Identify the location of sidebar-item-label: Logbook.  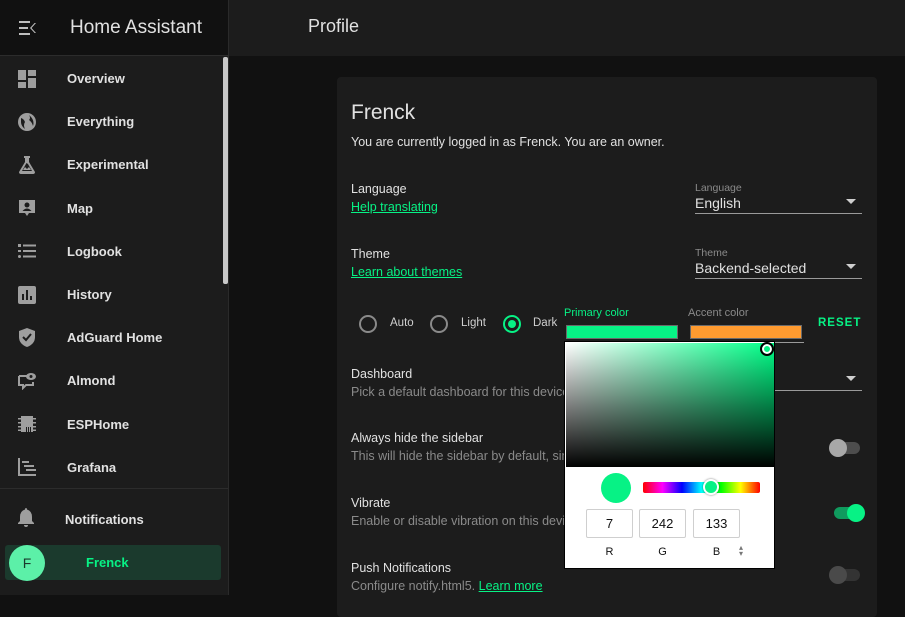
(94, 251).